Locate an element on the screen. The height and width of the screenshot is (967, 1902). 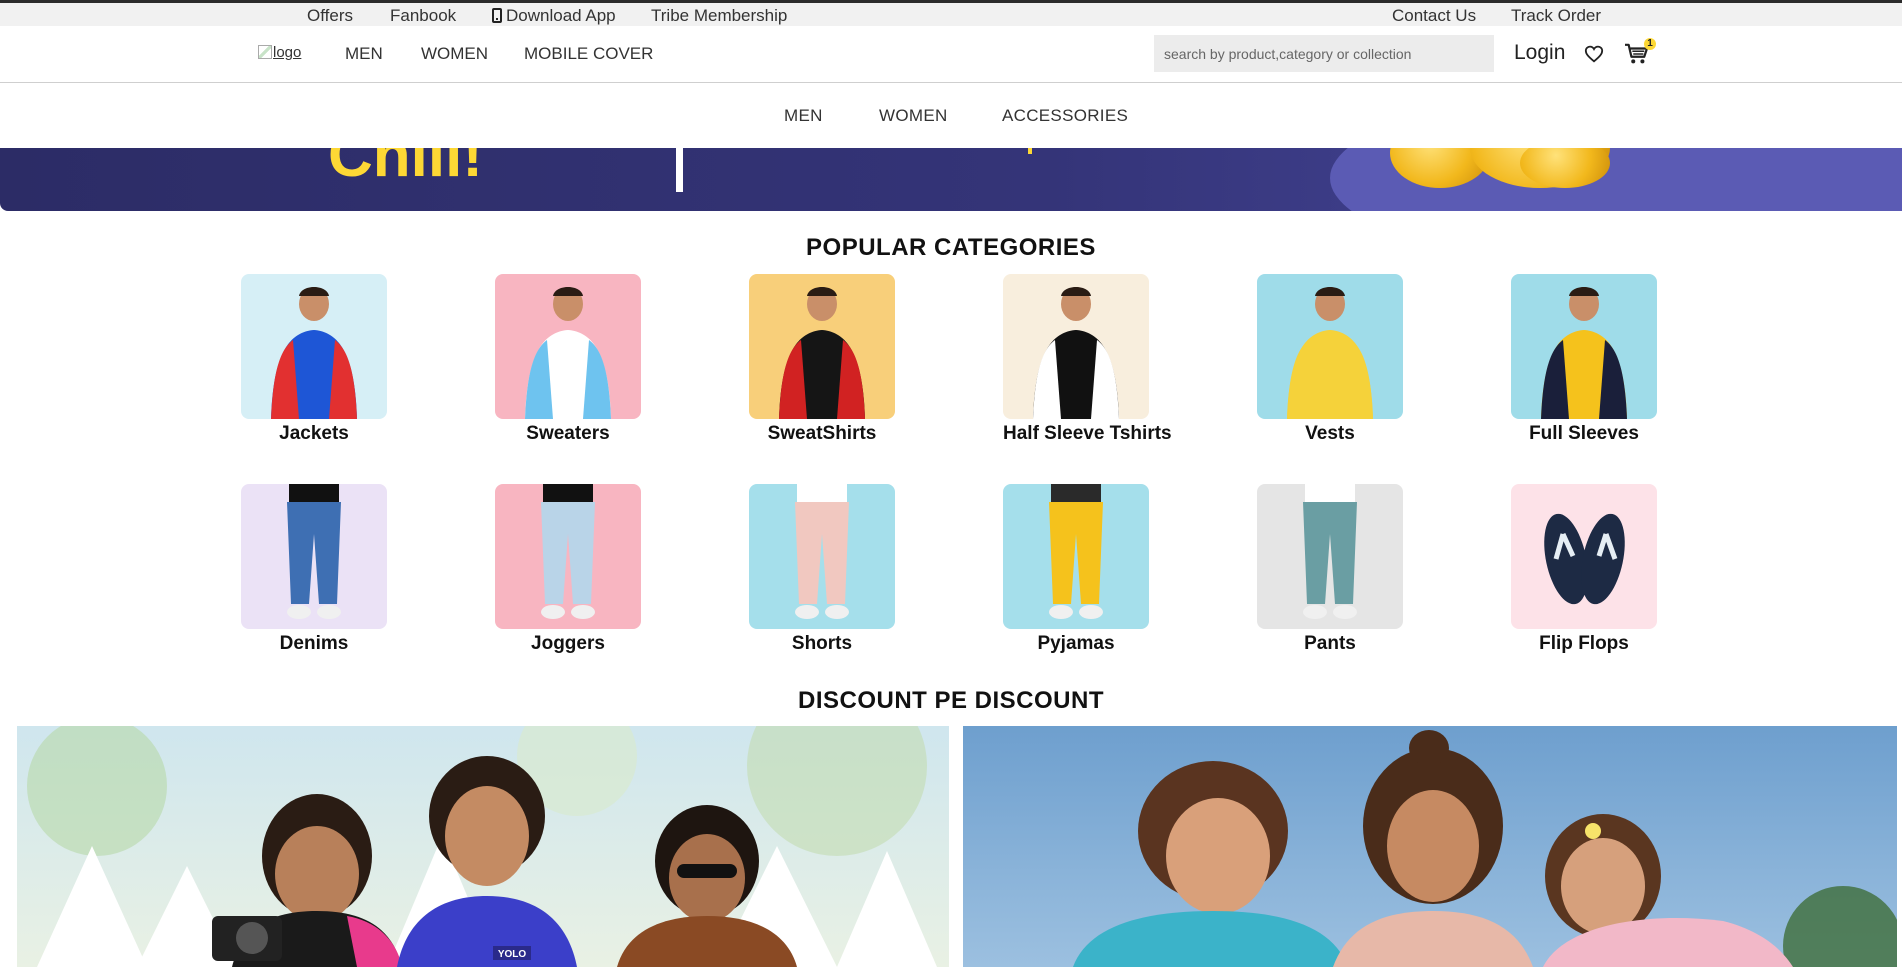
hero-headline: Chill! is located at coordinates (405, 169).